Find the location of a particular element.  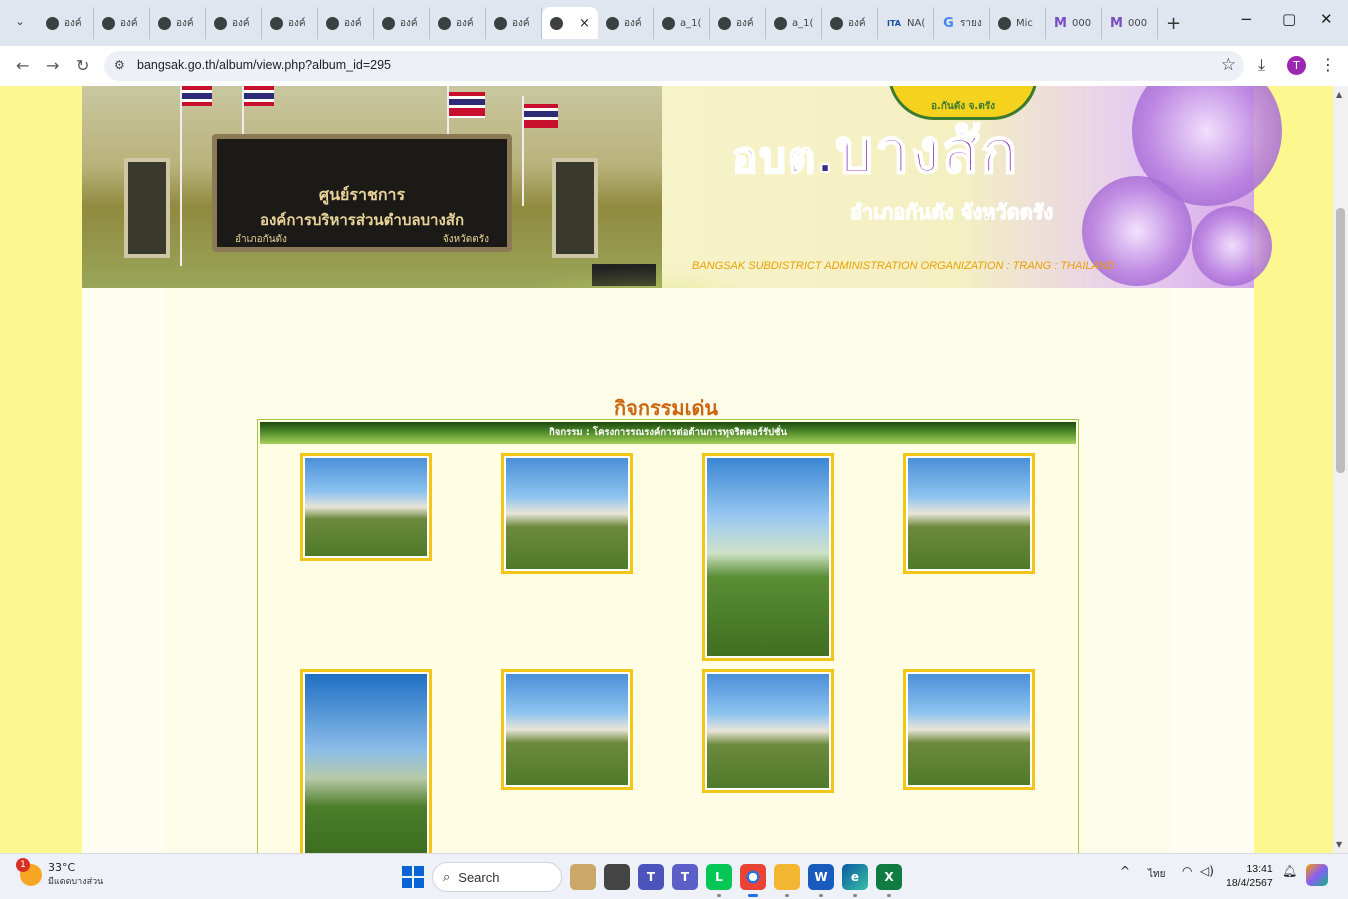

close-window-button: ✕ is located at coordinates (1326, 19).